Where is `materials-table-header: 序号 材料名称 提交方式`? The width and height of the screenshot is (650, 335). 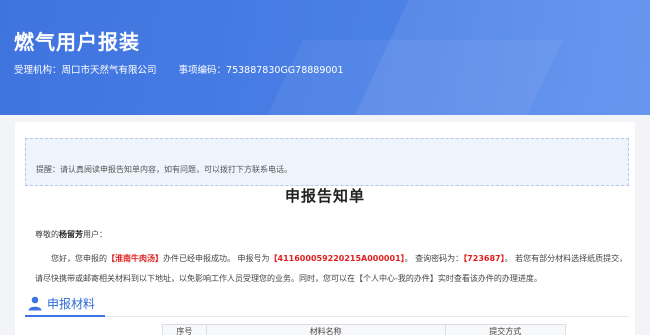 materials-table-header: 序号 材料名称 提交方式 is located at coordinates (364, 329).